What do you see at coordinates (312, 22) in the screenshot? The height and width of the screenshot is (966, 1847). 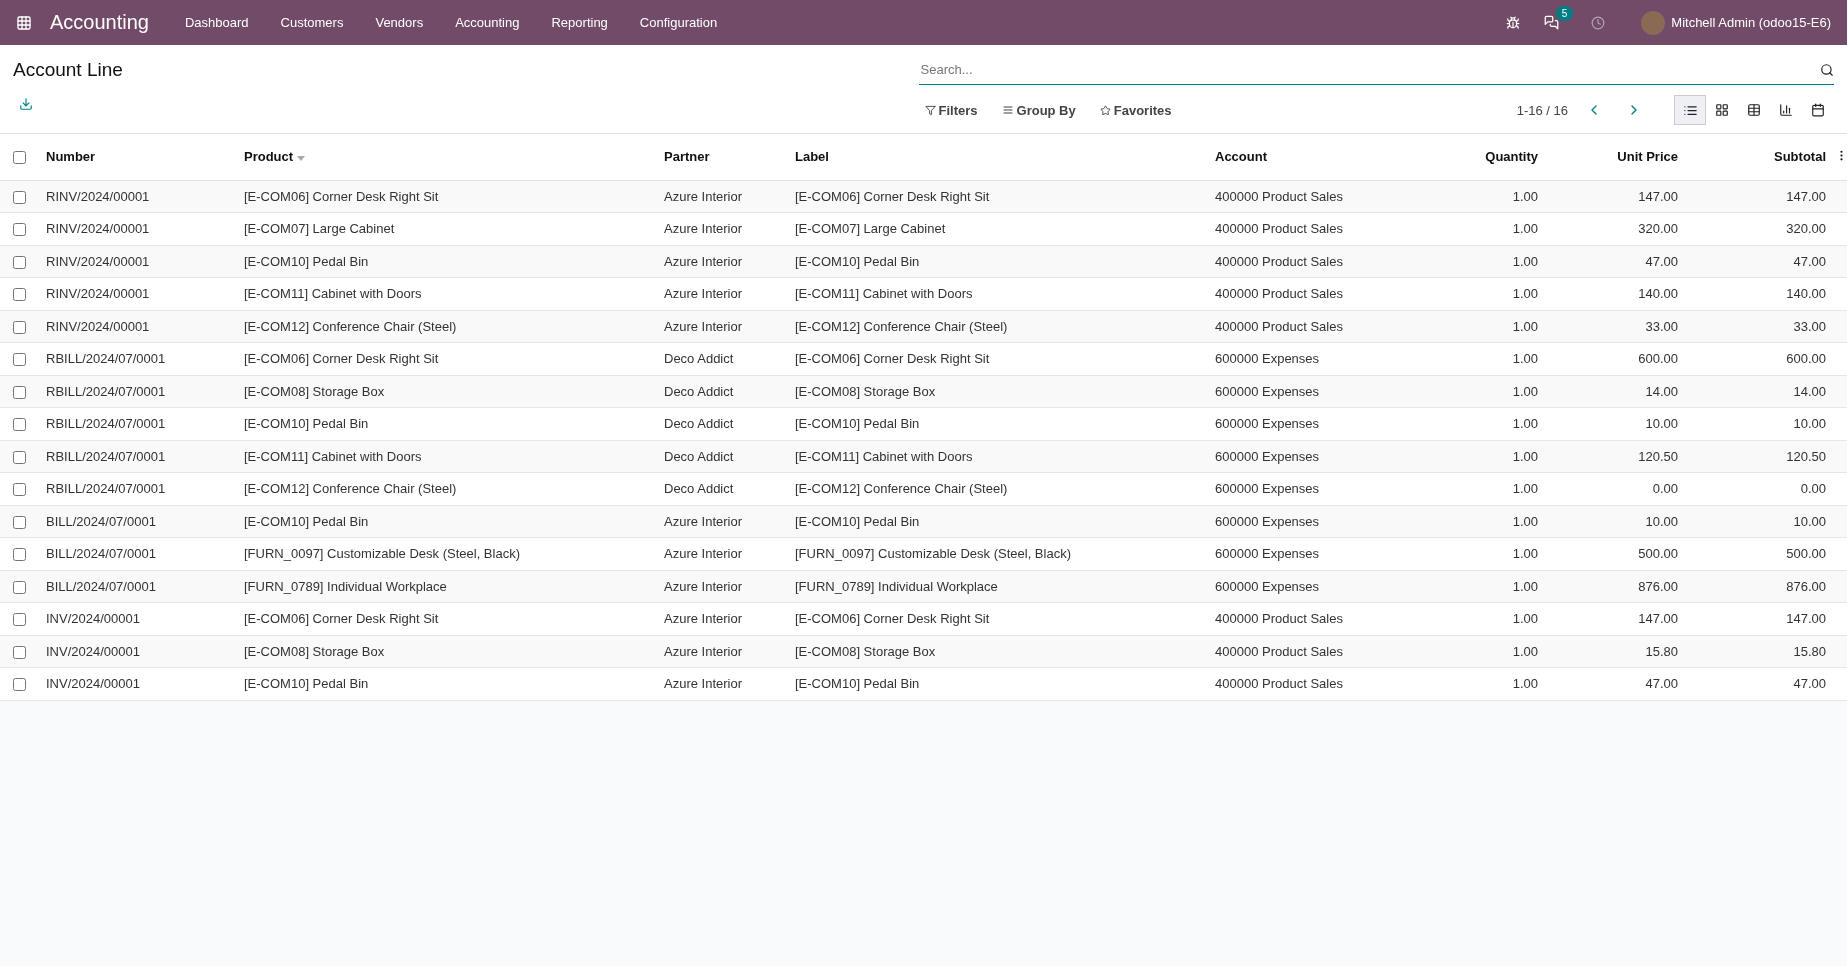 I see `nav-menu-item: Customers` at bounding box center [312, 22].